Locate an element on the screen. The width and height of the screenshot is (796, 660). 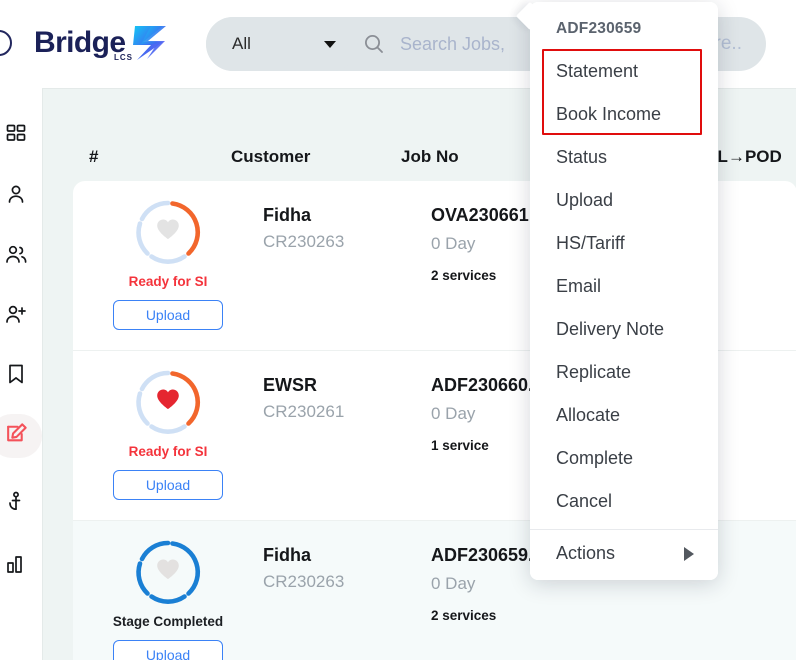
sidebar-item-add-person is located at coordinates (21, 316).